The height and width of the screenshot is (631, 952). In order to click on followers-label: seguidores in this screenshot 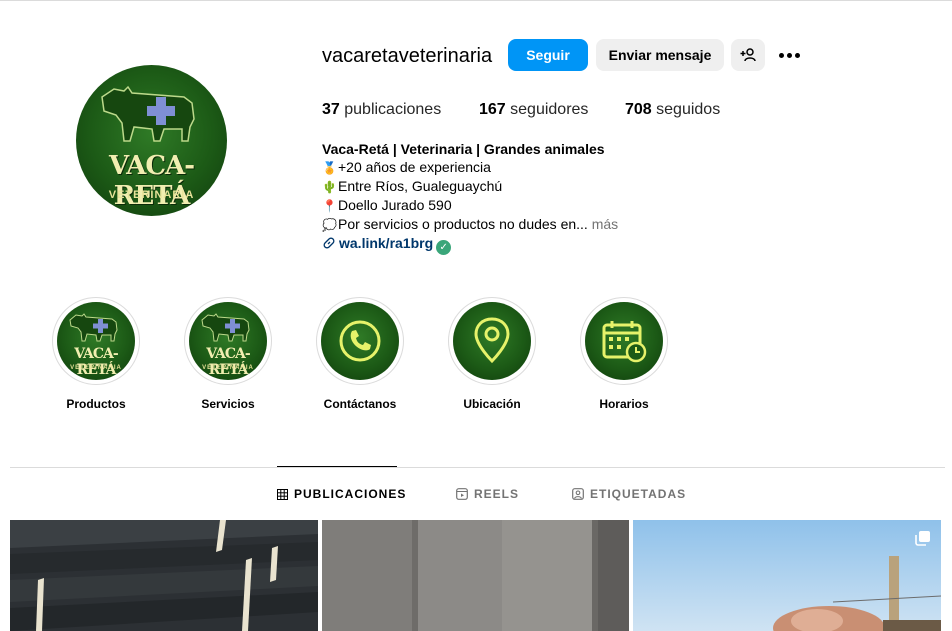, I will do `click(549, 109)`.